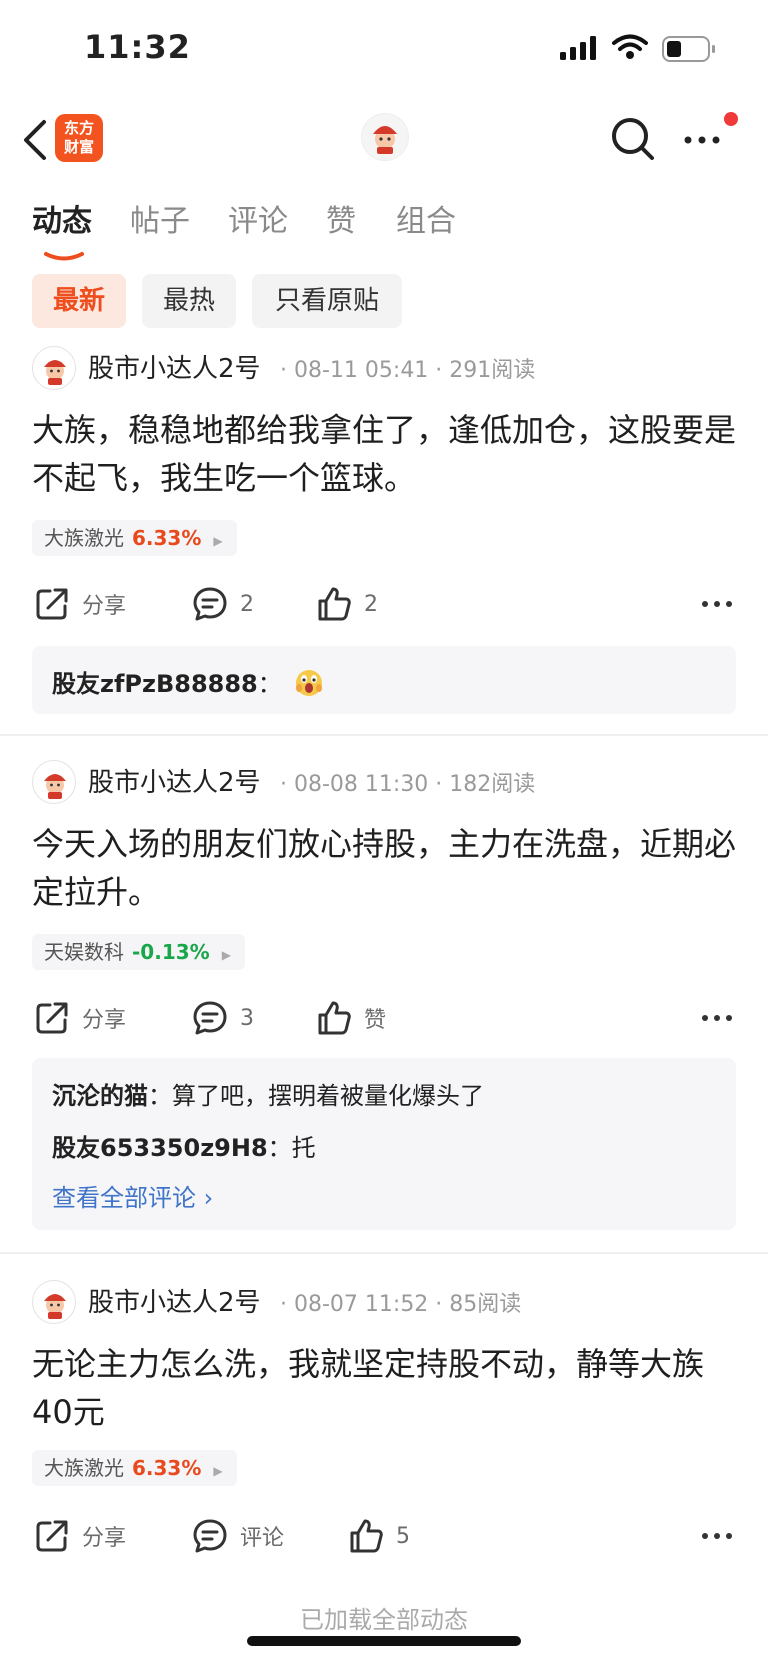 The height and width of the screenshot is (1663, 768). Describe the element at coordinates (385, 137) in the screenshot. I see `user-avatar-icon` at that location.